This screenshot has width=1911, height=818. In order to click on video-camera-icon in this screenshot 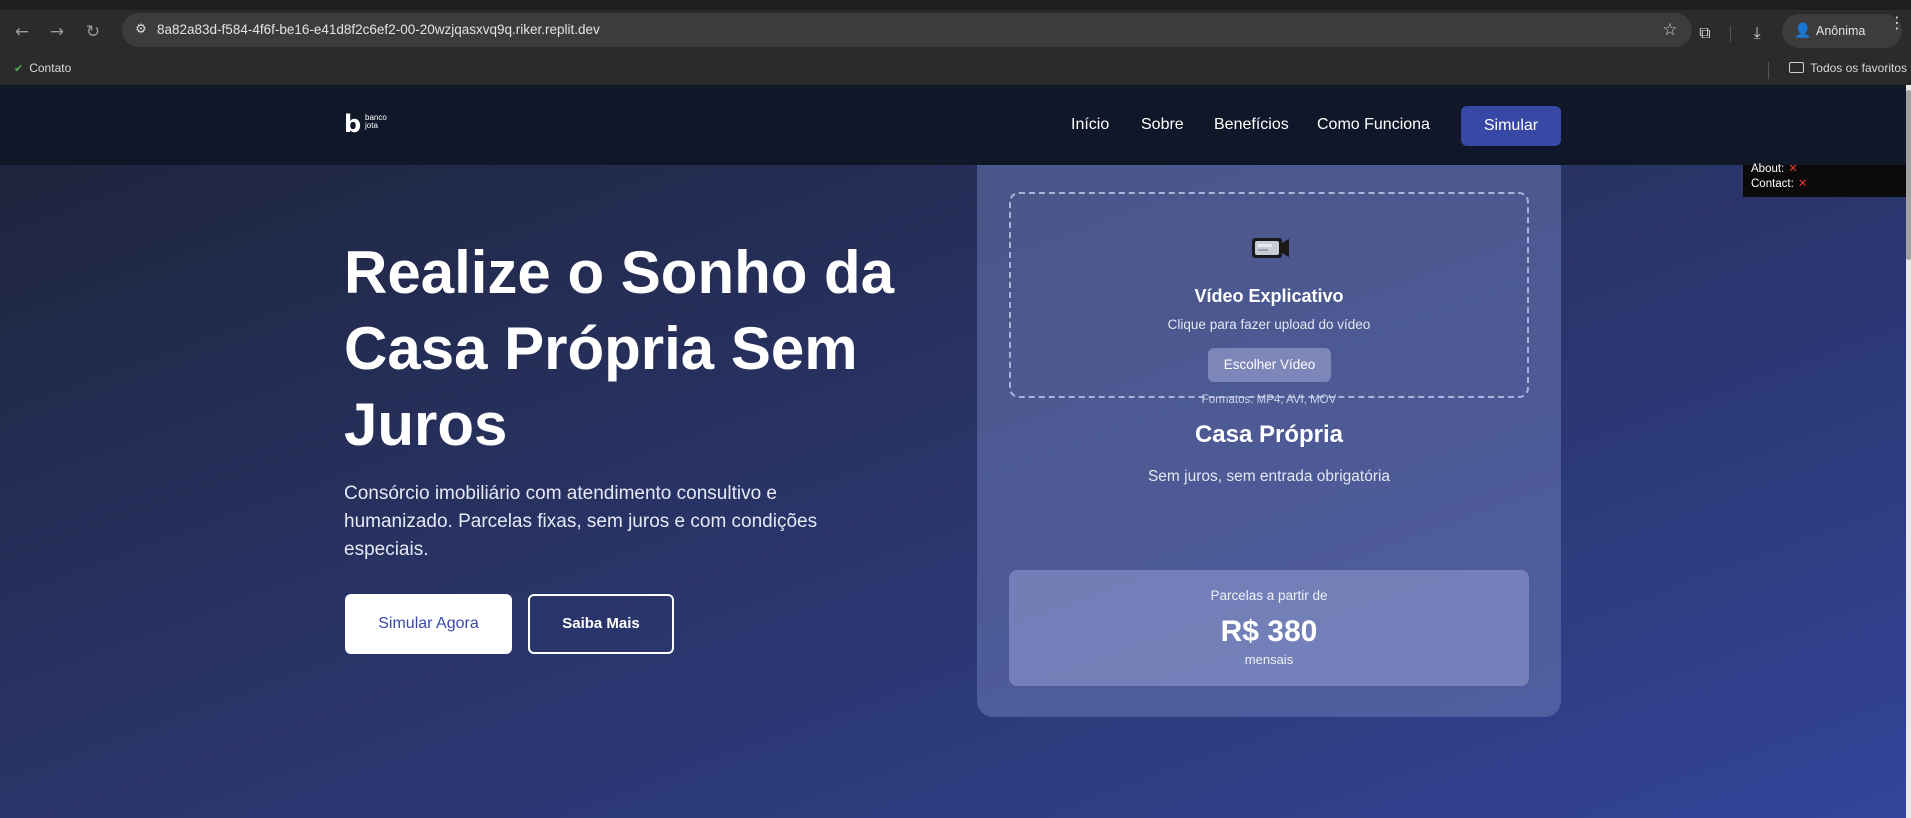, I will do `click(1270, 248)`.